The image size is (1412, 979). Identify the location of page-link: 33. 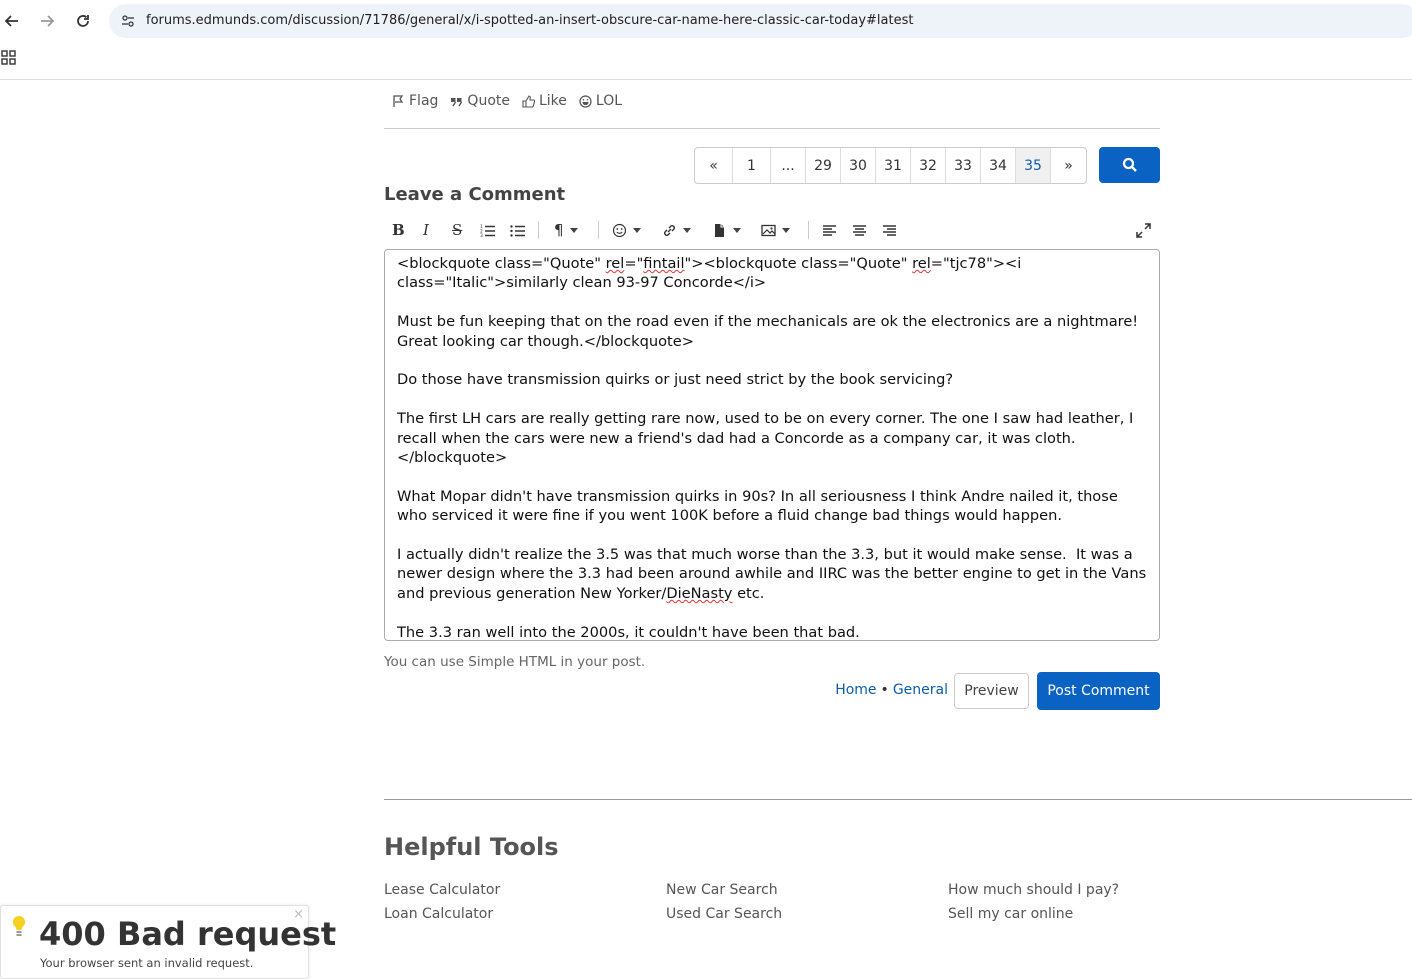
(963, 165).